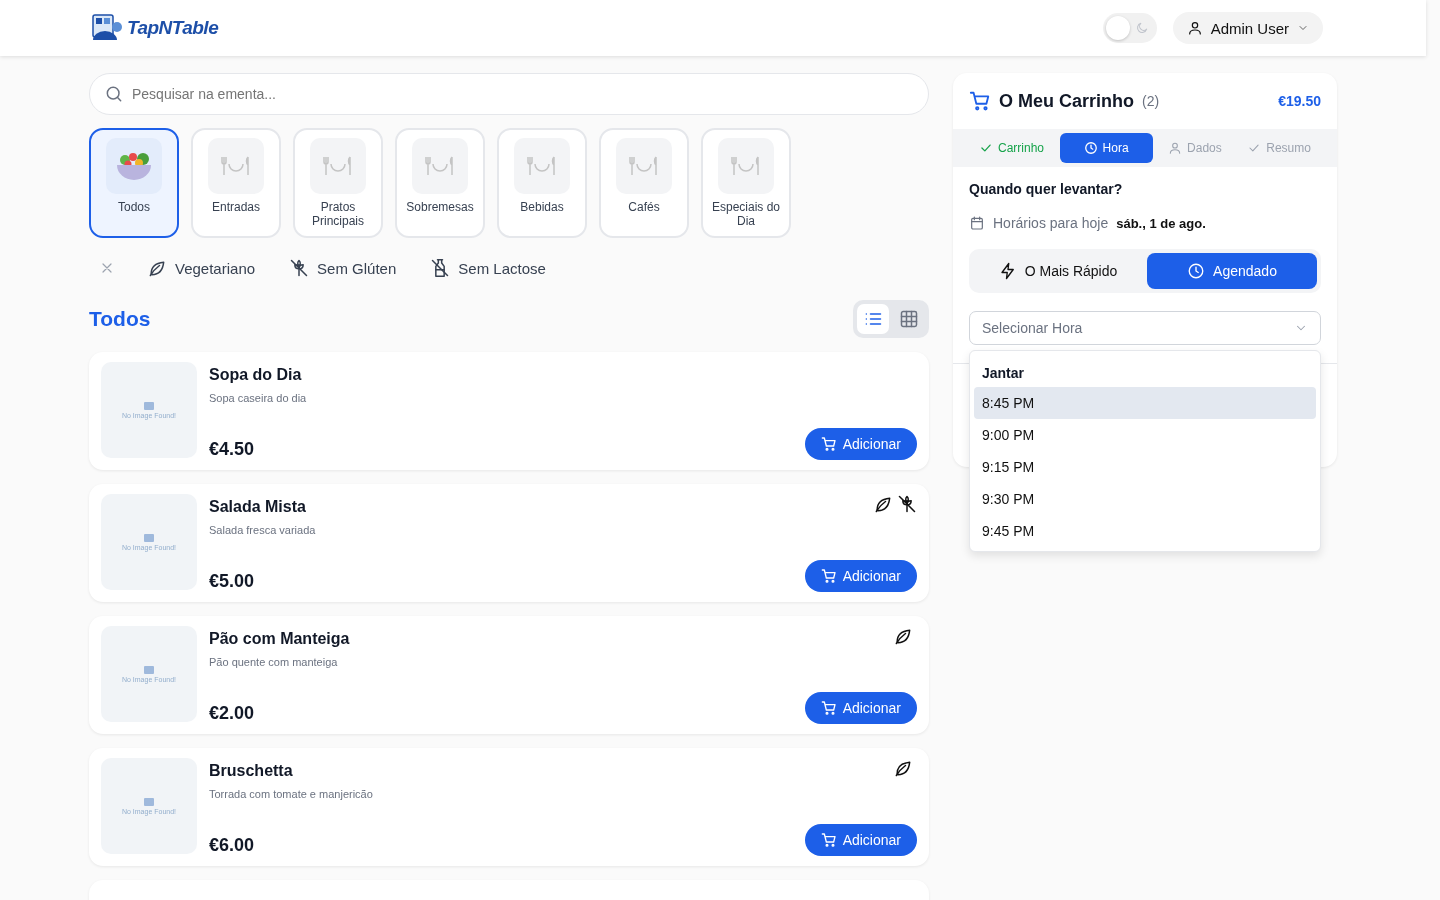 Image resolution: width=1440 pixels, height=900 pixels. I want to click on time-select: Selecionar Hora, so click(1145, 328).